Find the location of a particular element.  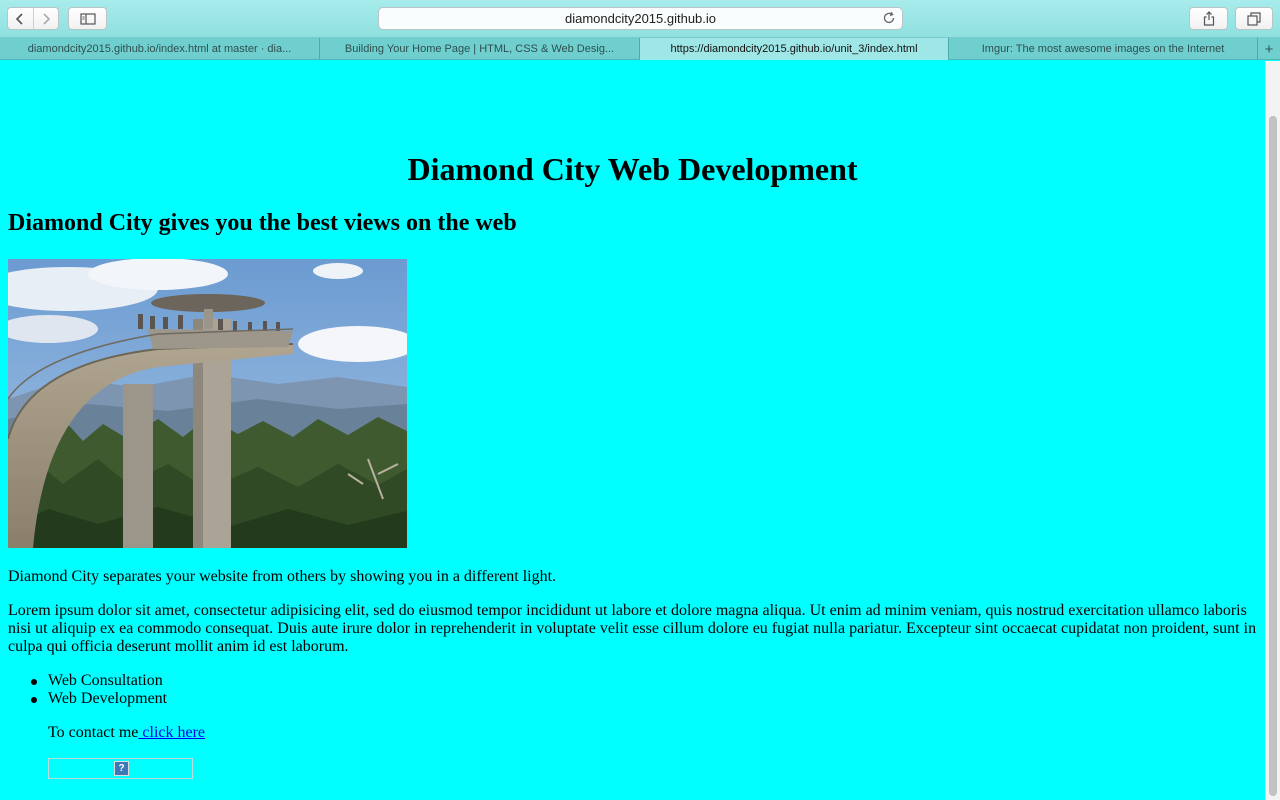

plus-icon: + is located at coordinates (1269, 49).